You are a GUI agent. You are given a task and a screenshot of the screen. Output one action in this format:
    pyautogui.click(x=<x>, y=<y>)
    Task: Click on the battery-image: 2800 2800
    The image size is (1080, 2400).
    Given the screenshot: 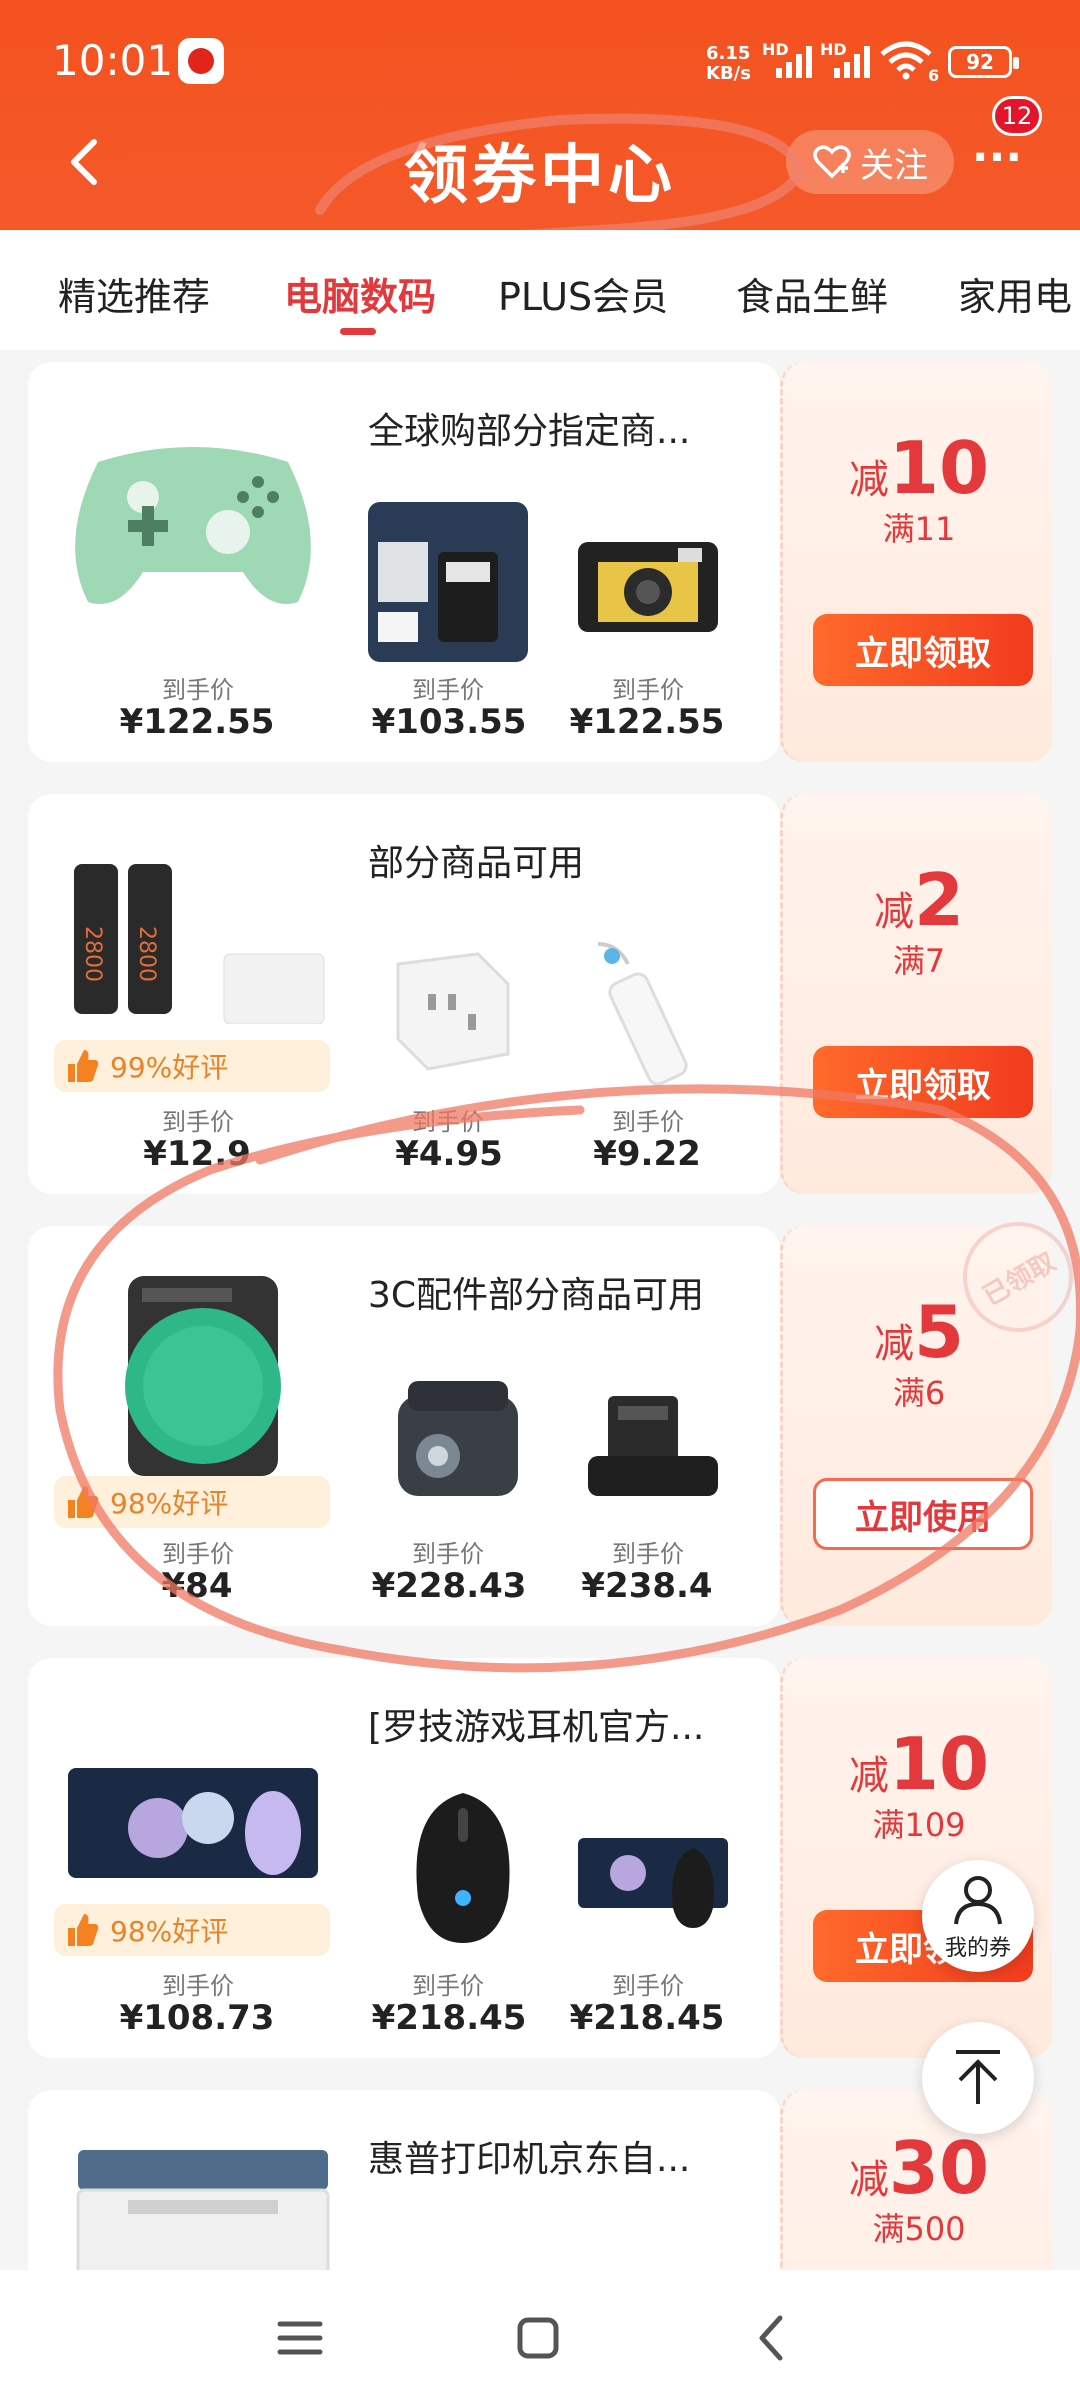 What is the action you would take?
    pyautogui.click(x=199, y=944)
    